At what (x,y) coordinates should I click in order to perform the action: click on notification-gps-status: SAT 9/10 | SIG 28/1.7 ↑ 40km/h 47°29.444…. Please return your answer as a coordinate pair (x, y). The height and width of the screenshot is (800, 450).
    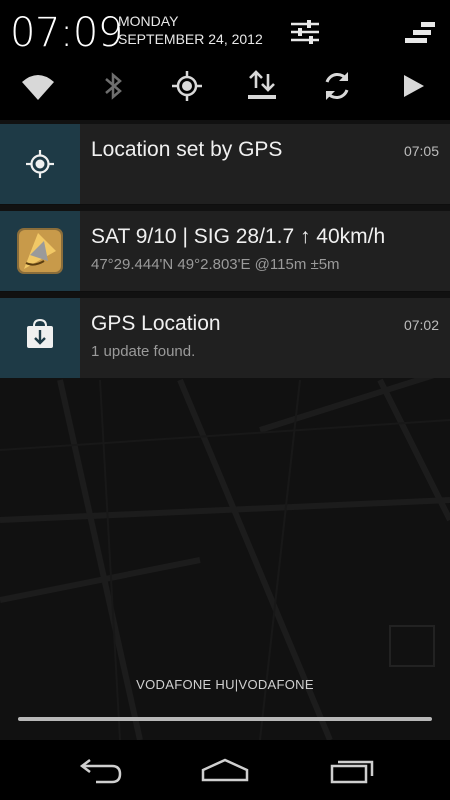
    Looking at the image, I should click on (225, 251).